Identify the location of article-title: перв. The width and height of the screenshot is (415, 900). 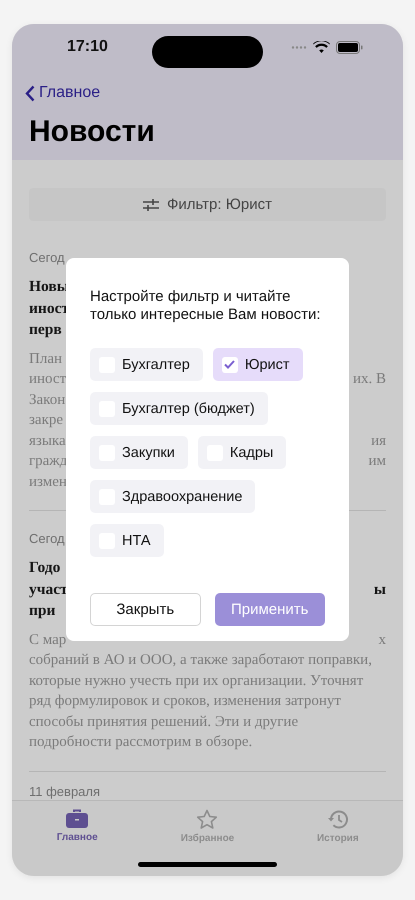
(45, 330).